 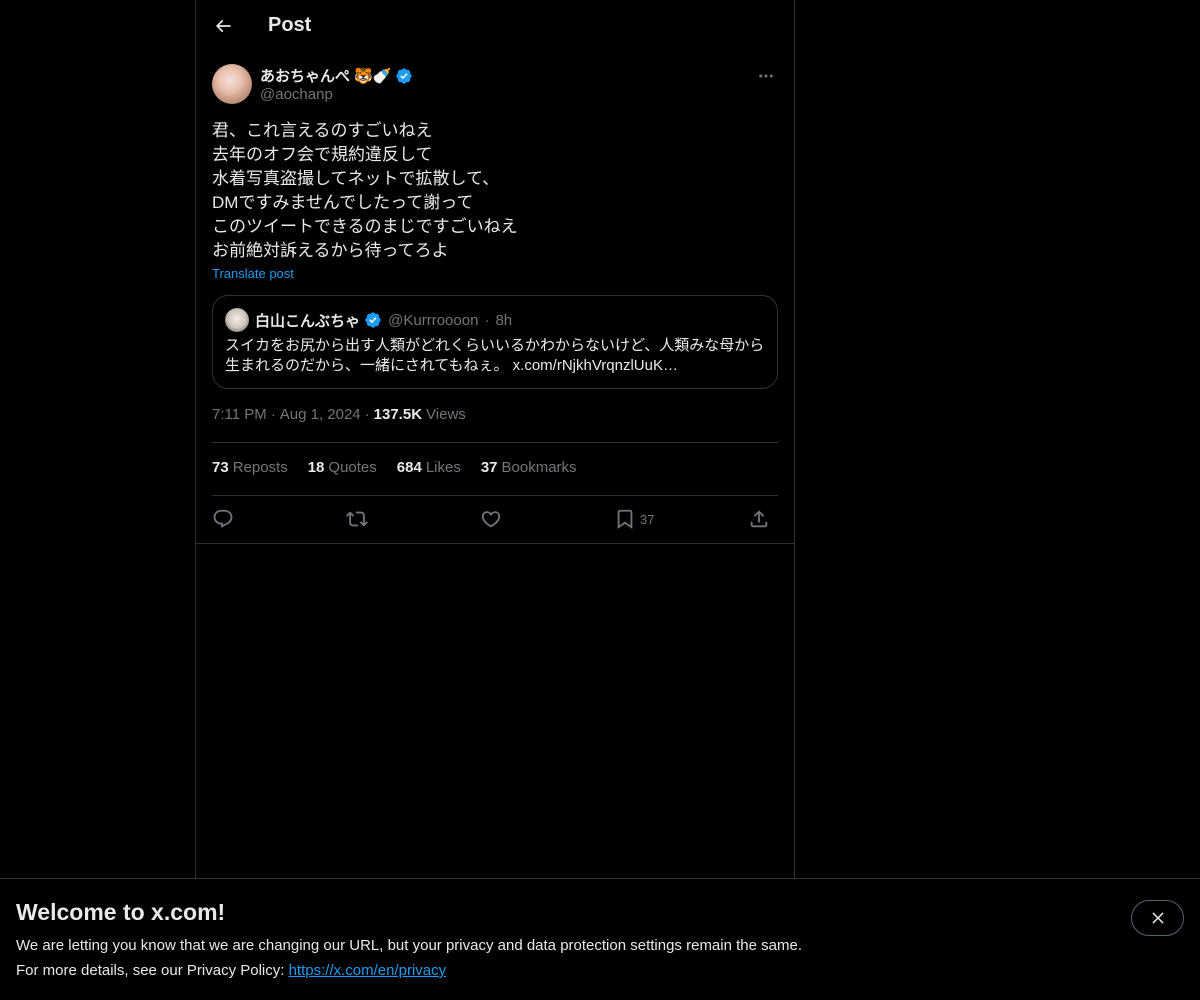 What do you see at coordinates (409, 467) in the screenshot?
I see `stat-number: 684` at bounding box center [409, 467].